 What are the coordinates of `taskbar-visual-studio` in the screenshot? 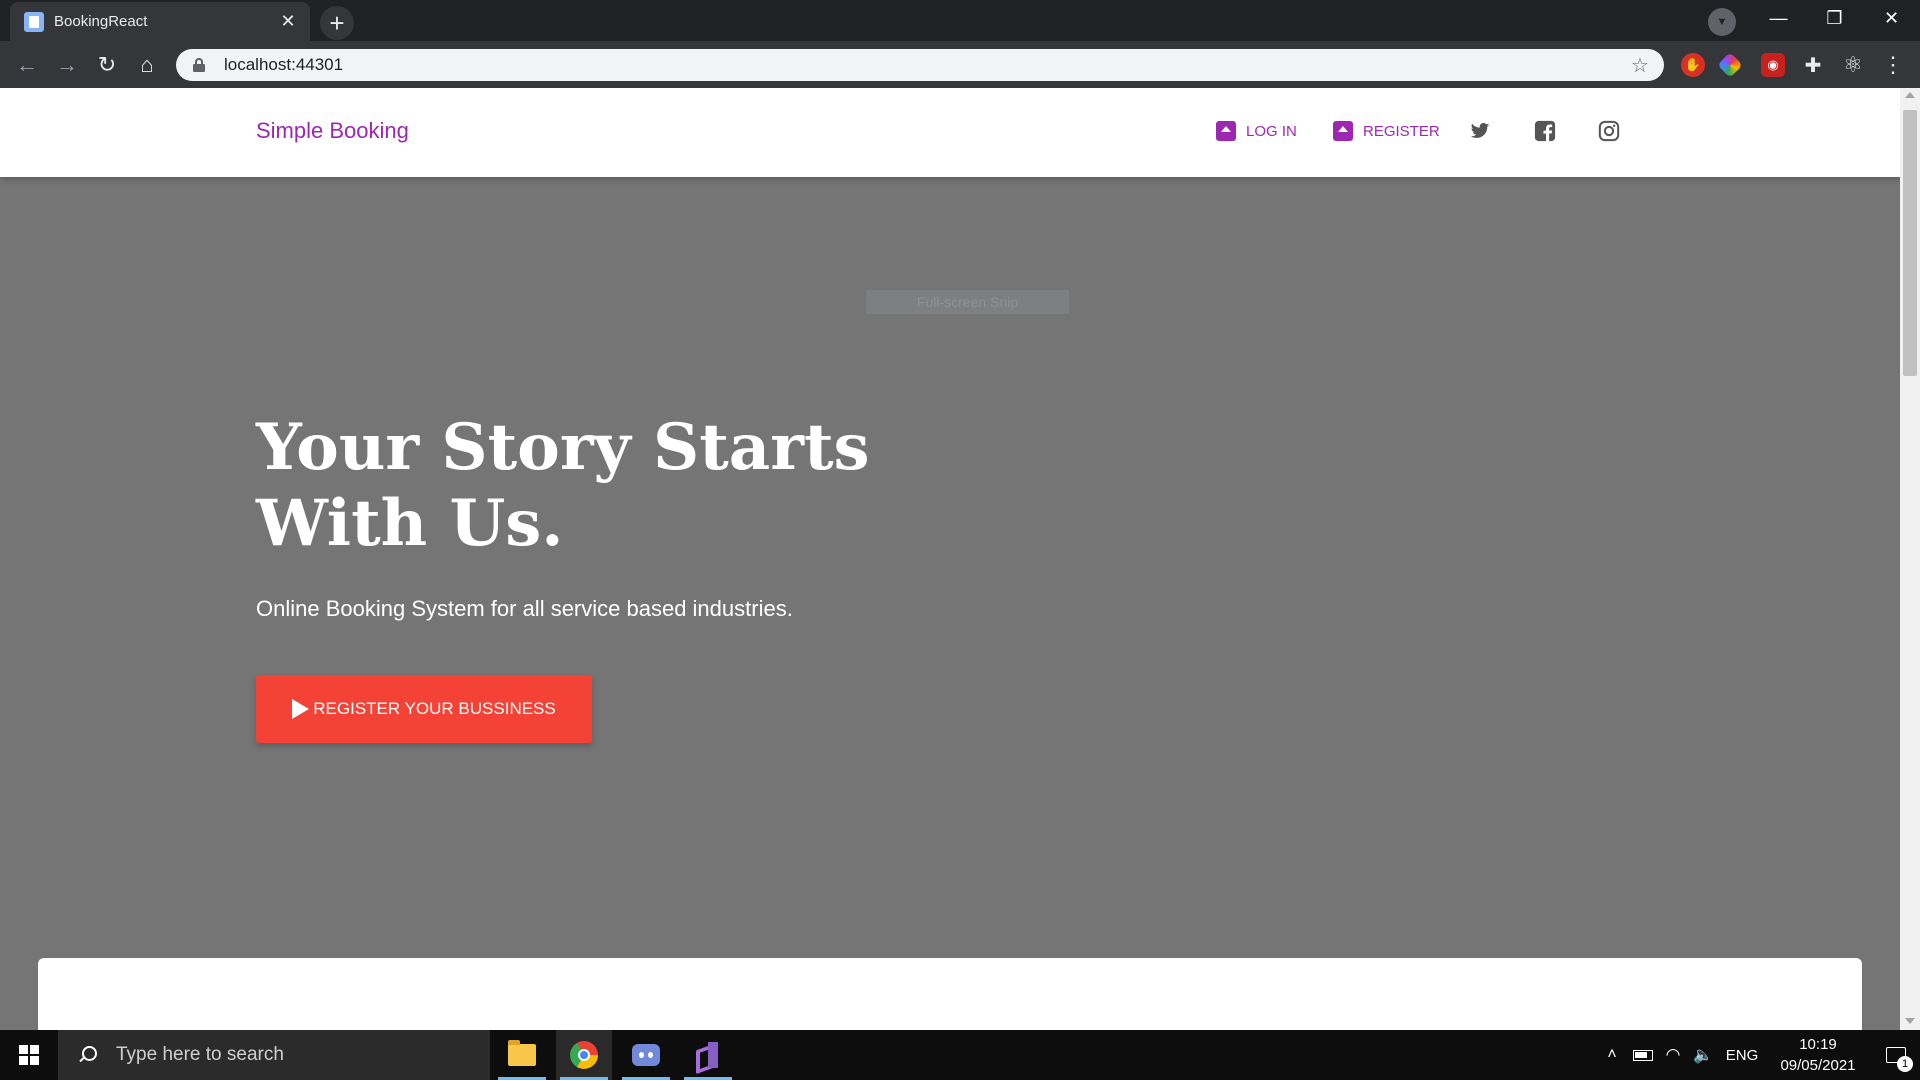 It's located at (708, 1055).